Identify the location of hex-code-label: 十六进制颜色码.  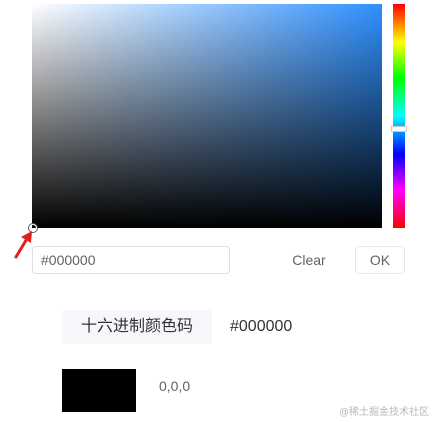
(137, 327).